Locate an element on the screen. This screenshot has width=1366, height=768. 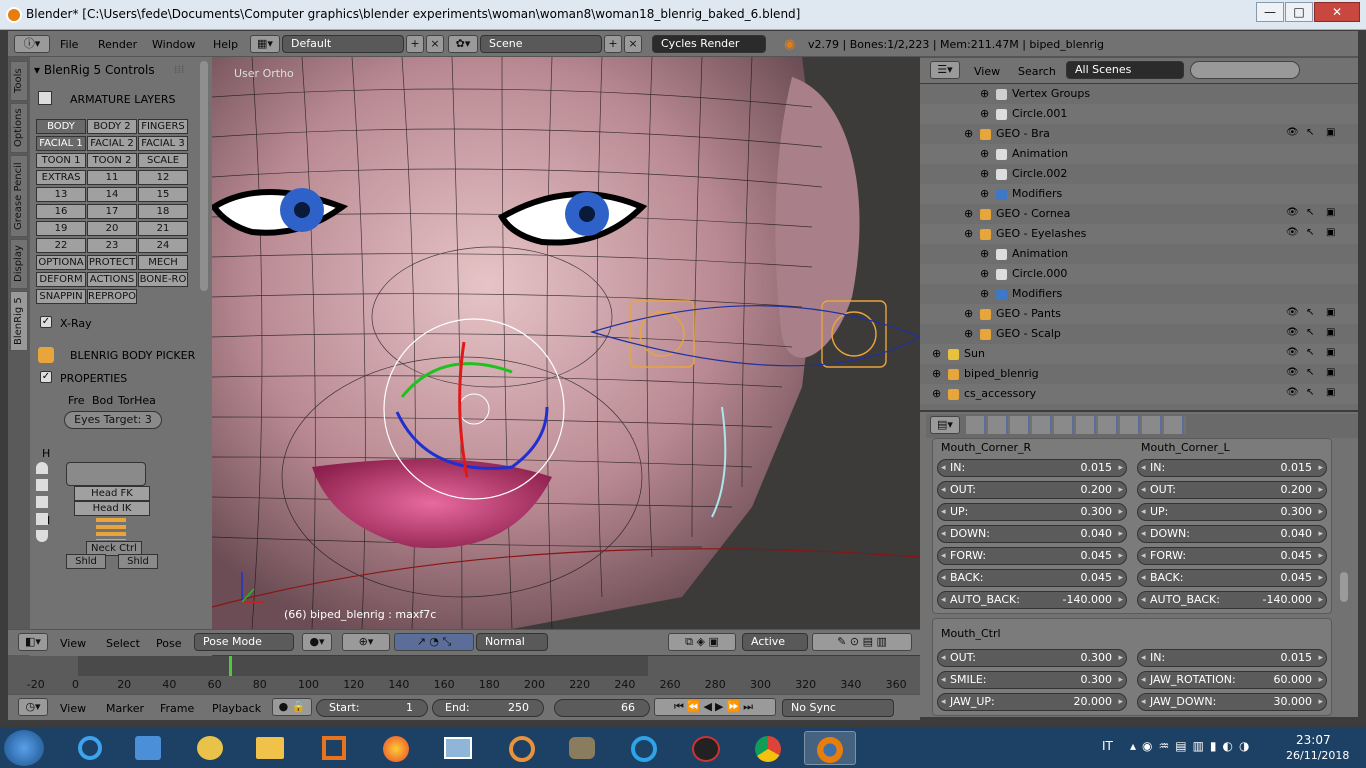
screen-layout-icon: ▦▾ is located at coordinates (265, 44).